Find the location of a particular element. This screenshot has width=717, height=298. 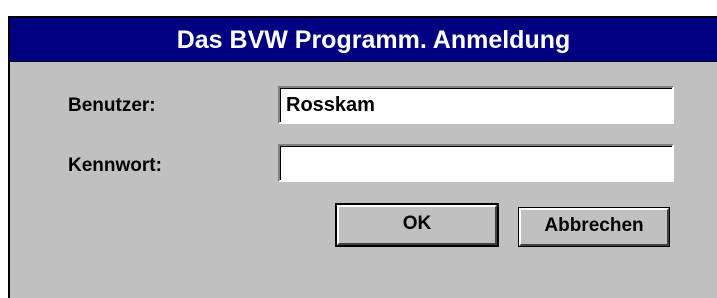

cancel-button: Abbrechen is located at coordinates (594, 227).